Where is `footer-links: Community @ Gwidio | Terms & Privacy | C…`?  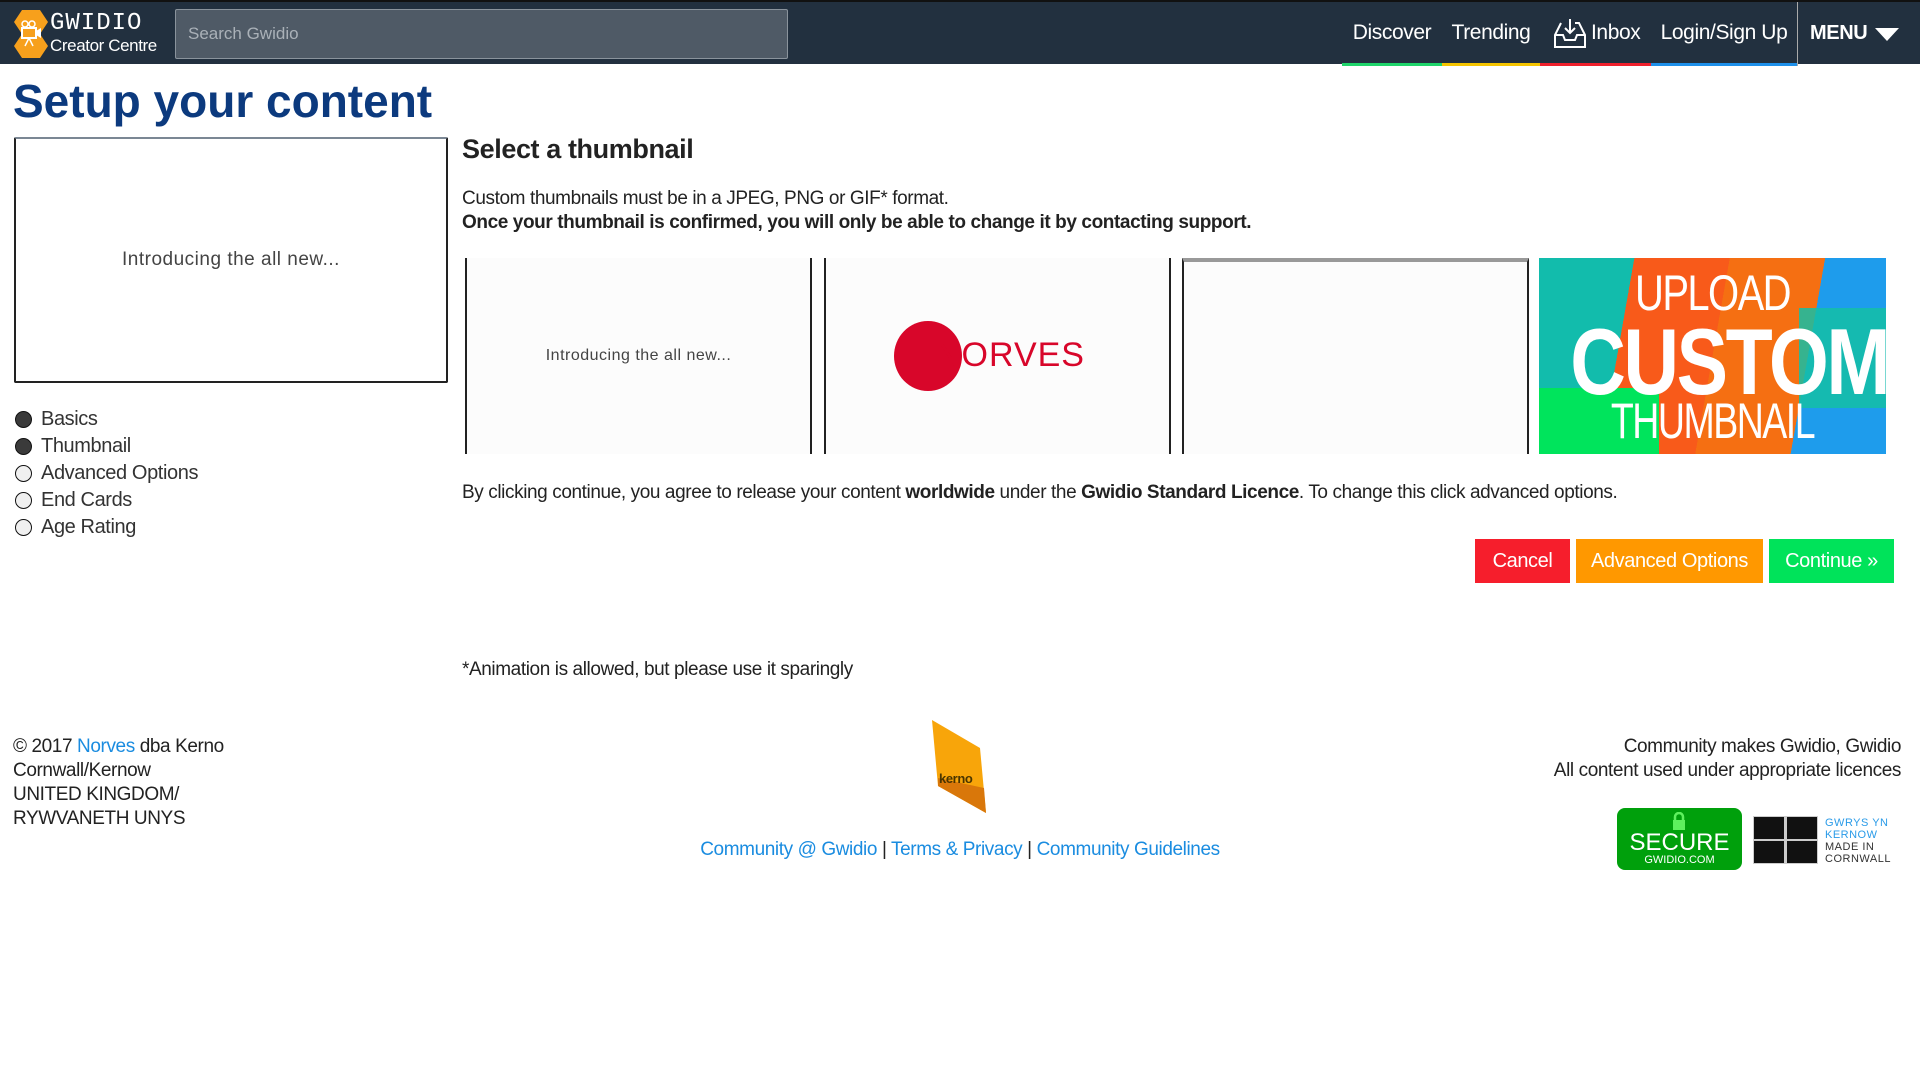 footer-links: Community @ Gwidio | Terms & Privacy | C… is located at coordinates (960, 850).